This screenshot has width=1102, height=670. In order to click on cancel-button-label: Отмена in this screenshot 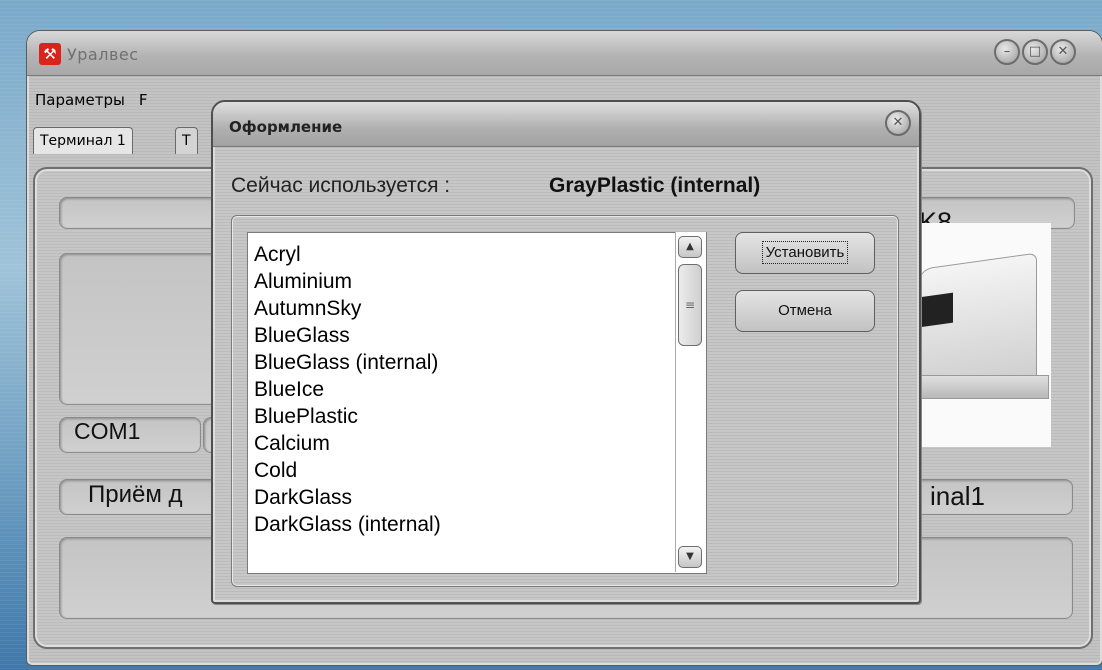, I will do `click(805, 310)`.